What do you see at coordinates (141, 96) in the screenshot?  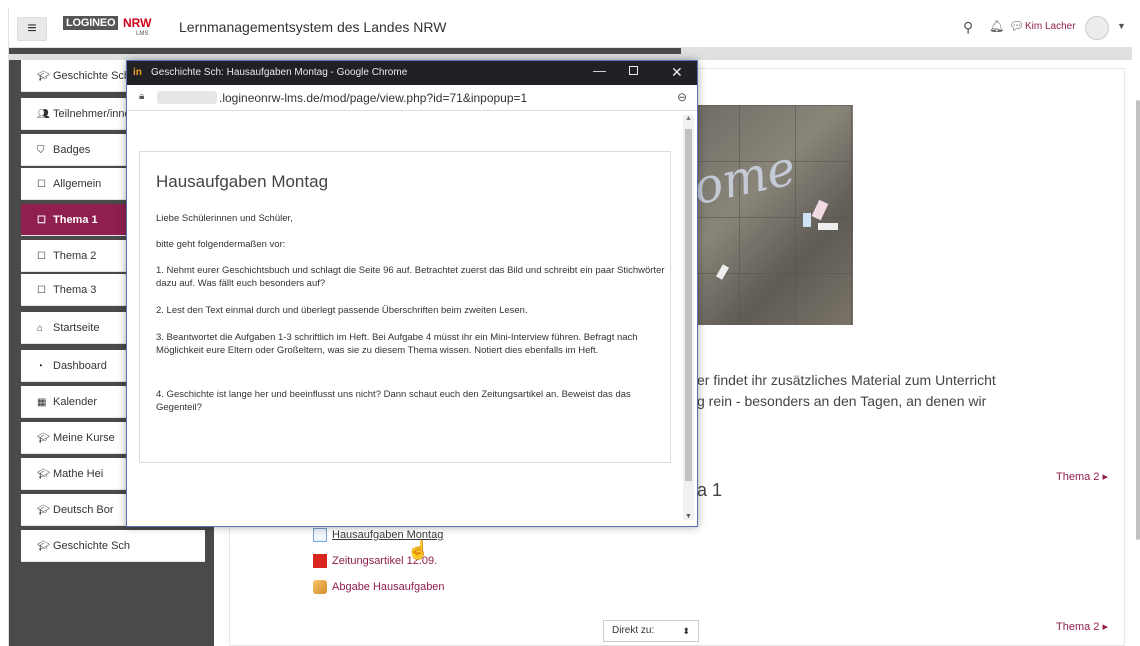 I see `lock-icon: 🔒︎` at bounding box center [141, 96].